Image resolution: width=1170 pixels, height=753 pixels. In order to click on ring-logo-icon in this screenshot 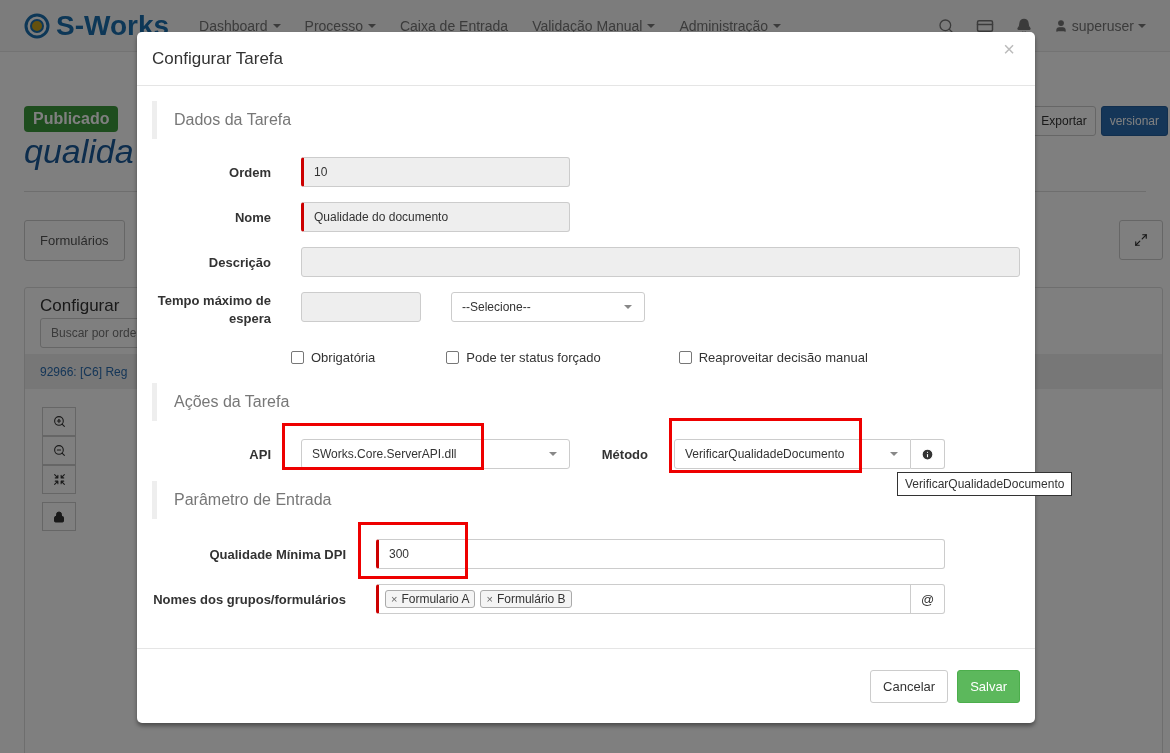, I will do `click(37, 25)`.